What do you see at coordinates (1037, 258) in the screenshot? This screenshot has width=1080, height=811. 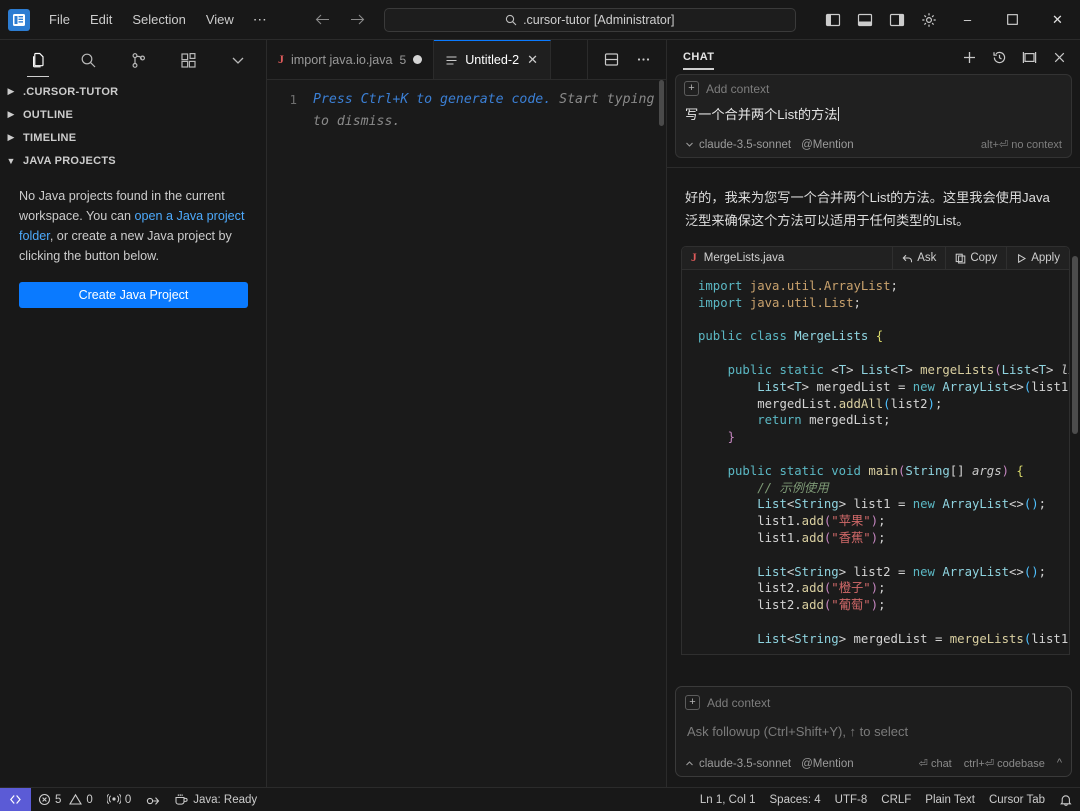 I see `apply-button: Apply` at bounding box center [1037, 258].